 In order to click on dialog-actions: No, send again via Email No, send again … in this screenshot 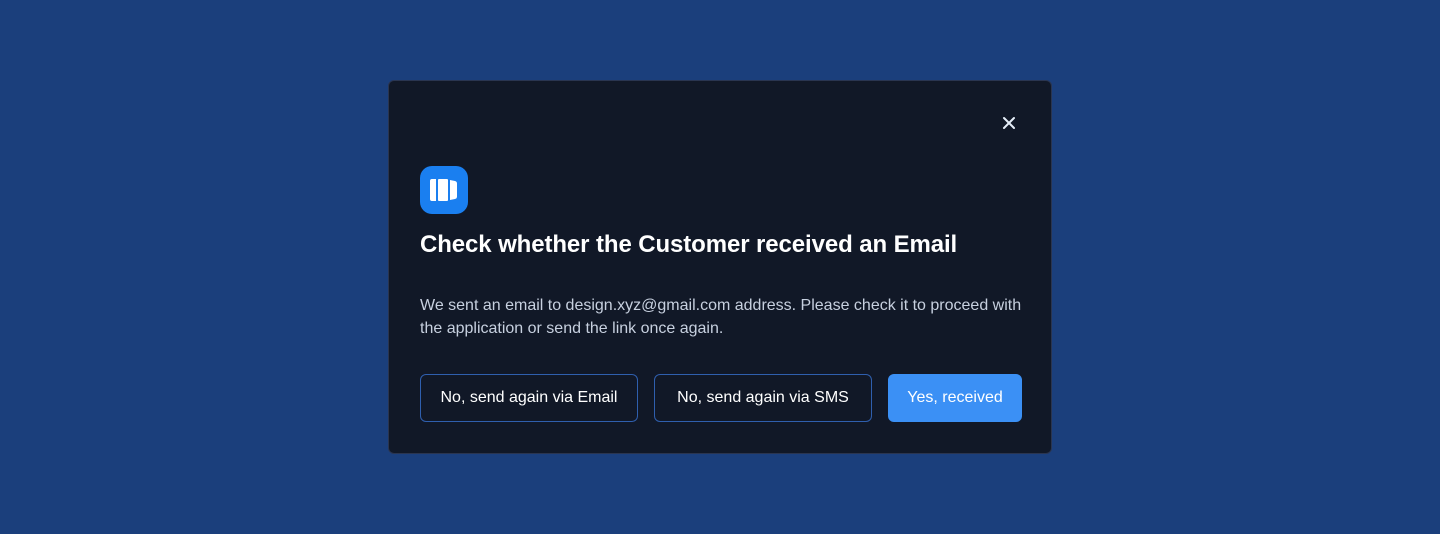, I will do `click(721, 398)`.